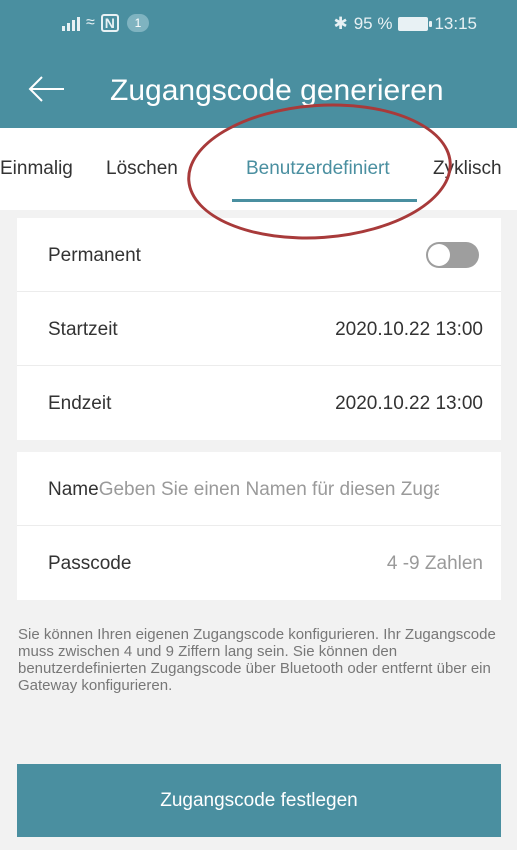  Describe the element at coordinates (277, 90) in the screenshot. I see `page-title: Zugangscode generieren` at that location.